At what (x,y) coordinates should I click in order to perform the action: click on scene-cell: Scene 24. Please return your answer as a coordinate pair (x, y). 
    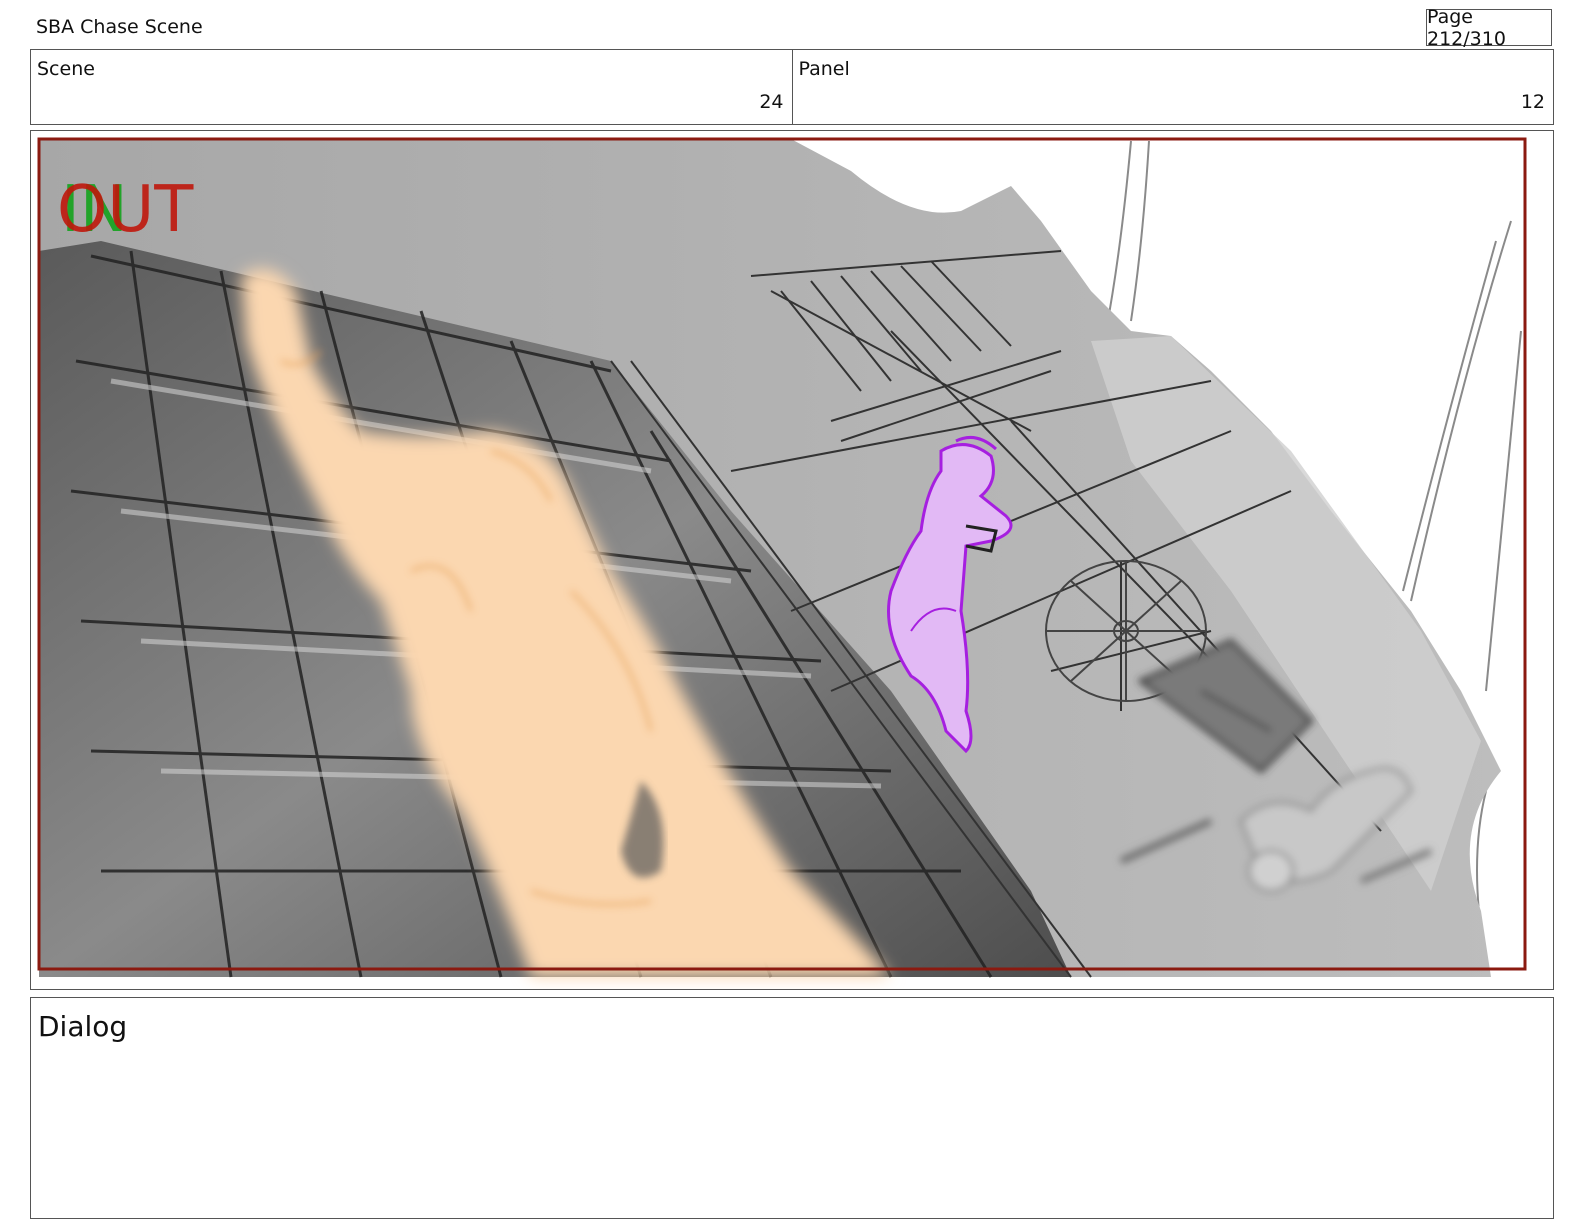
    Looking at the image, I should click on (411, 87).